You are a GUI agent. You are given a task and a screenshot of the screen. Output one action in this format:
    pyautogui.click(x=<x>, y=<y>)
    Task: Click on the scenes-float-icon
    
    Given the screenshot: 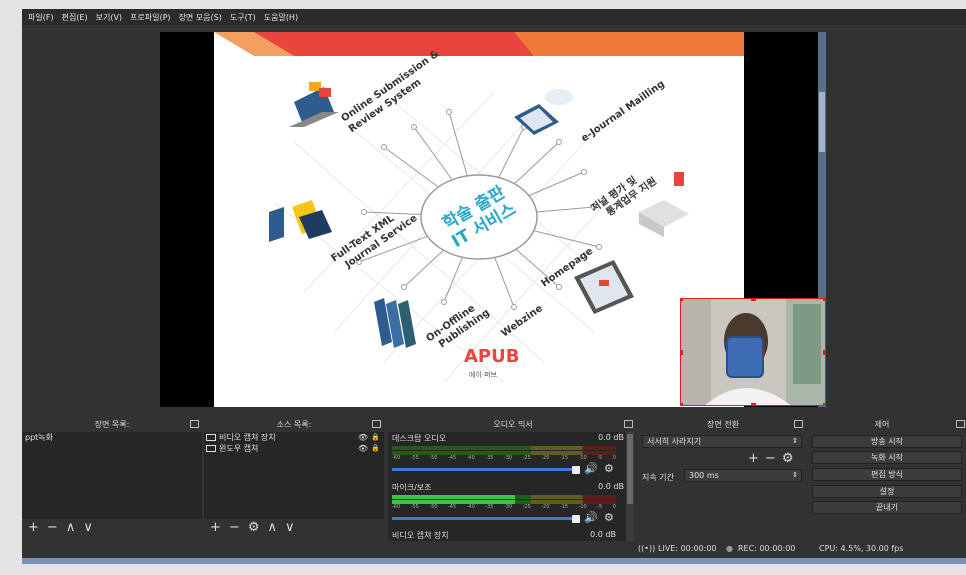 What is the action you would take?
    pyautogui.click(x=194, y=424)
    